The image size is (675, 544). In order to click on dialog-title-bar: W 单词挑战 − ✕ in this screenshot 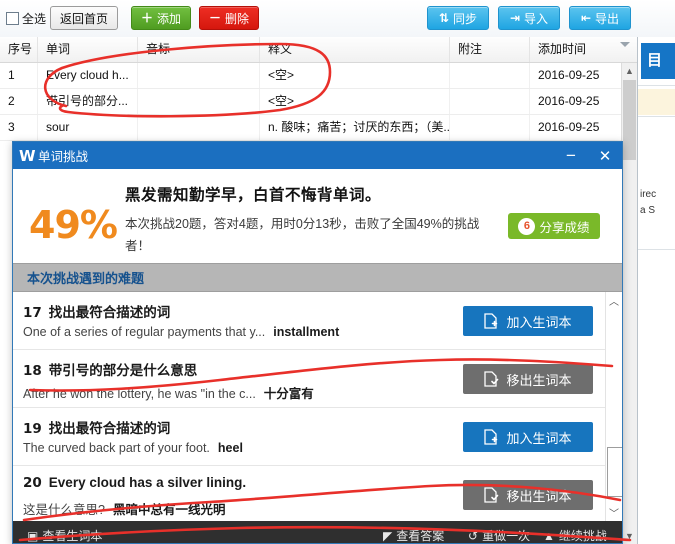, I will do `click(317, 155)`.